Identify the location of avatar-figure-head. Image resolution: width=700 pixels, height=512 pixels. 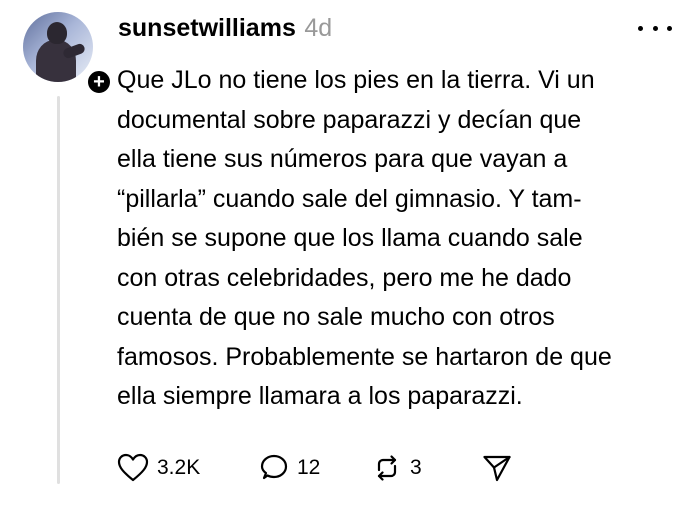
(57, 33).